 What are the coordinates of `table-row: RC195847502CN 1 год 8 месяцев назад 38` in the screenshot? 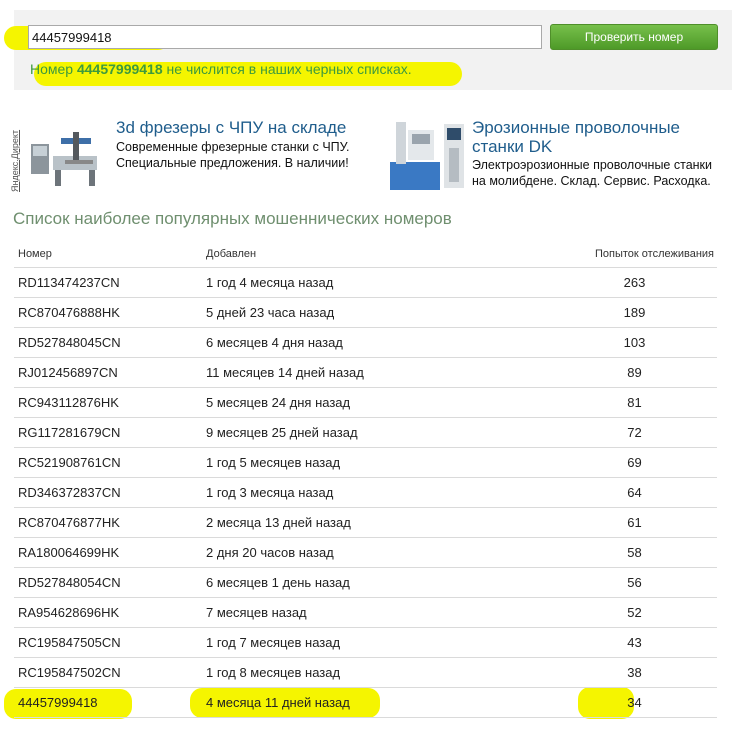 It's located at (365, 672).